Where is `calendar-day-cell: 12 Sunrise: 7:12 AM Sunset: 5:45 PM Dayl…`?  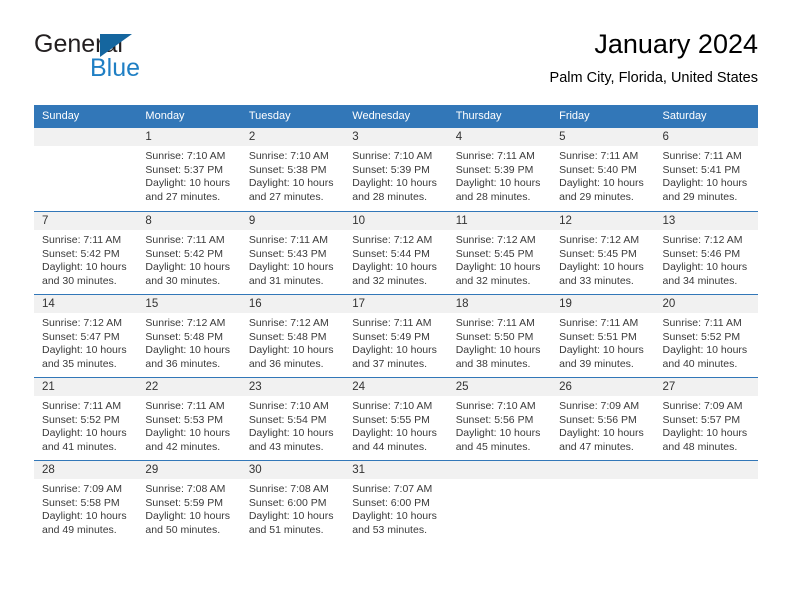
calendar-day-cell: 12 Sunrise: 7:12 AM Sunset: 5:45 PM Dayl… is located at coordinates (603, 252).